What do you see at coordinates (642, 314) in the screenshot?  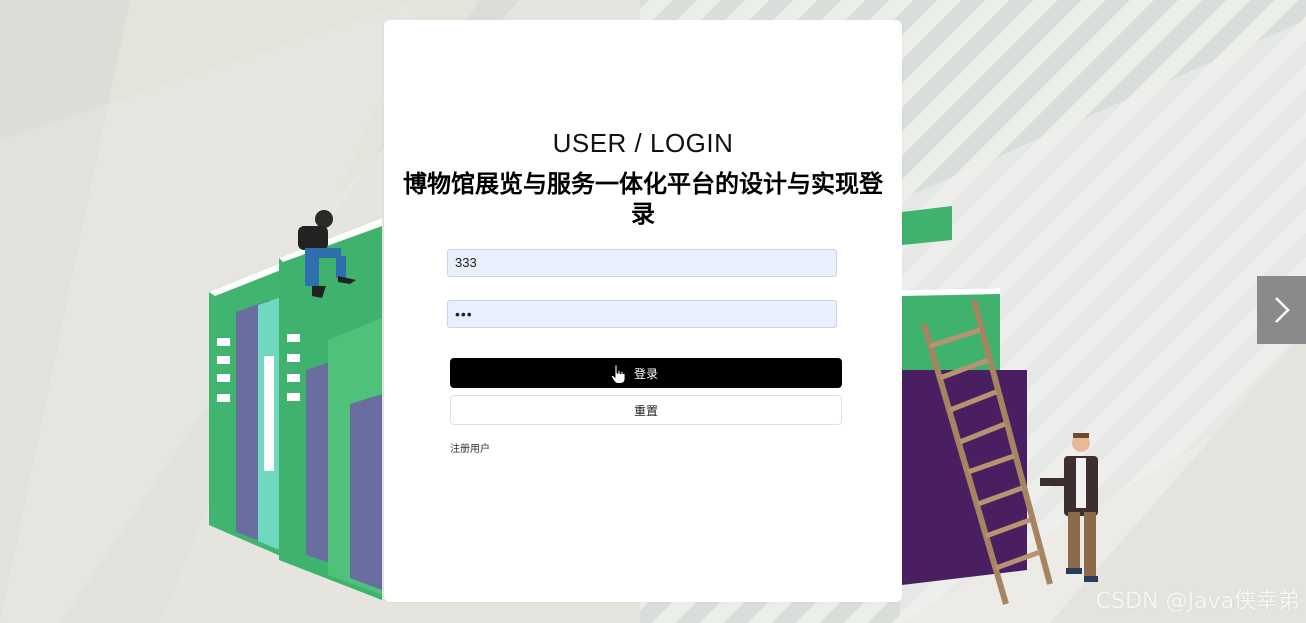 I see `password-input: •••` at bounding box center [642, 314].